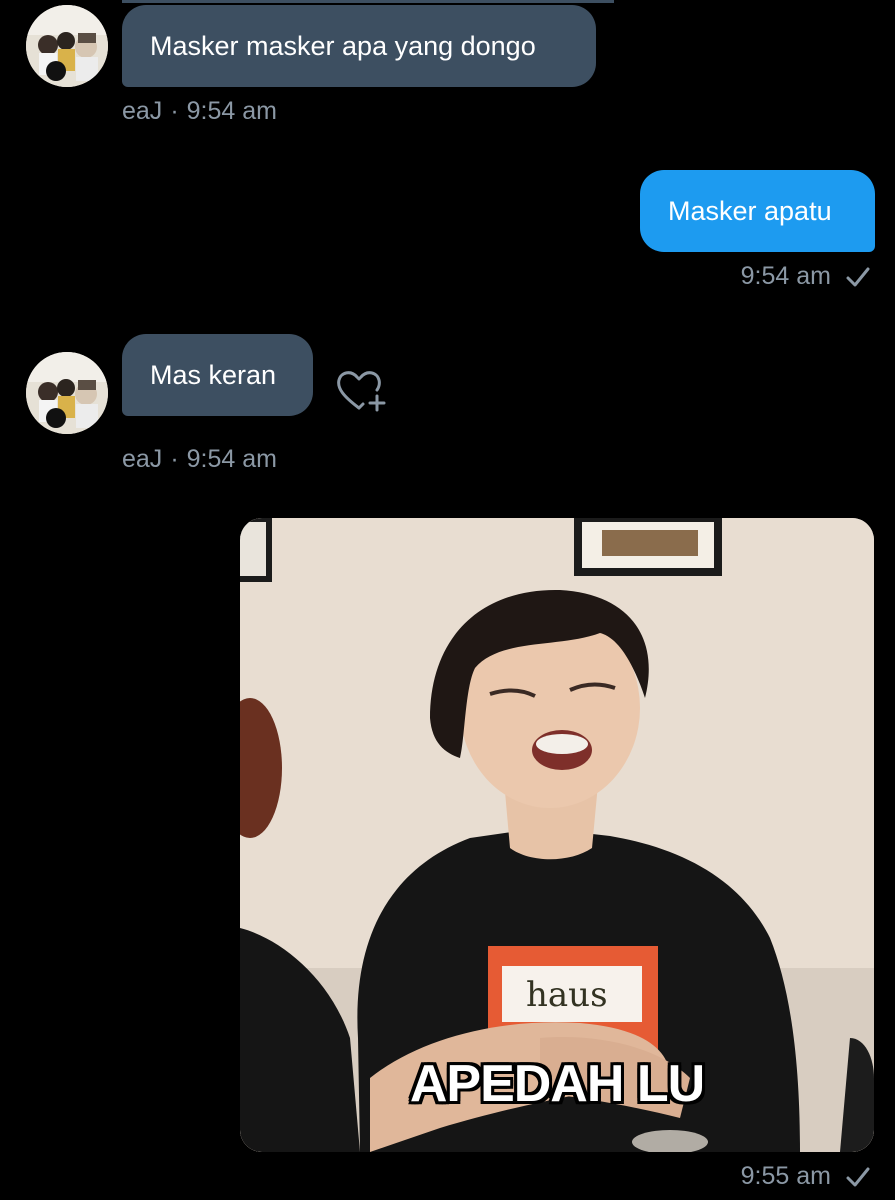  I want to click on message-bubble-outgoing: Masker apatu, so click(757, 211).